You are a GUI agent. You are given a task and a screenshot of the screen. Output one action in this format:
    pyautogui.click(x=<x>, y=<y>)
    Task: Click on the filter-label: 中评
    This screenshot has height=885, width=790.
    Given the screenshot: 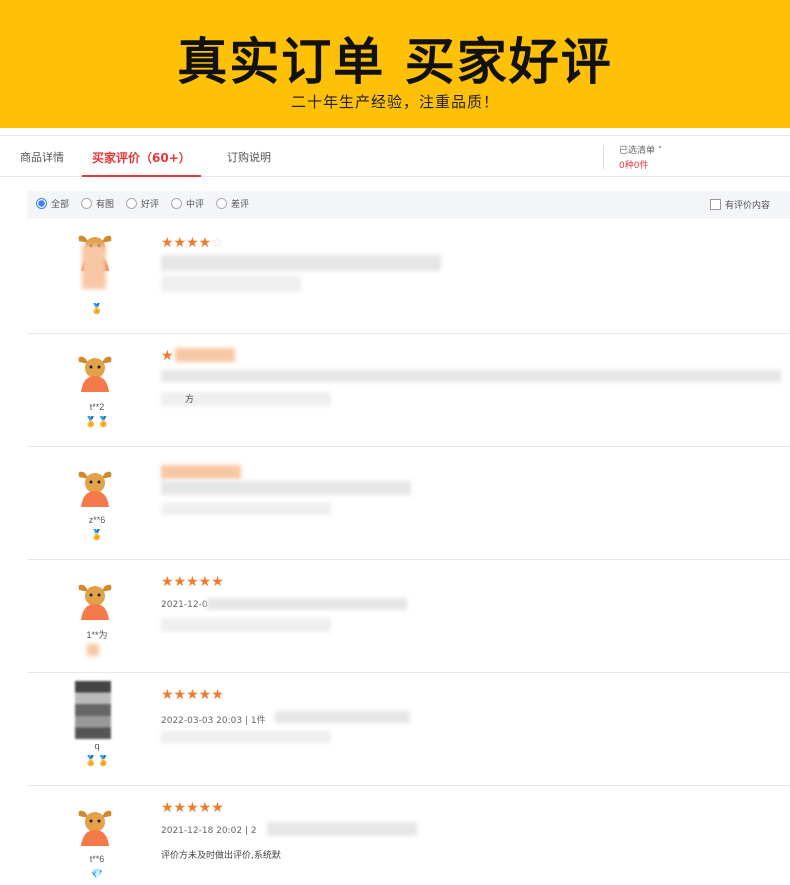 What is the action you would take?
    pyautogui.click(x=195, y=205)
    